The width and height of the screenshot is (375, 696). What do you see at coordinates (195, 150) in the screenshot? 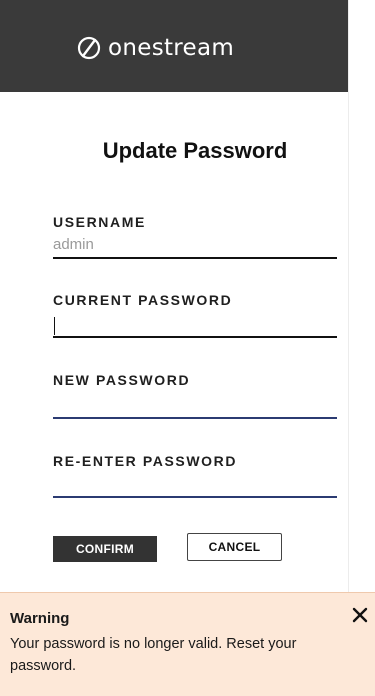
I see `page-title: Update Password` at bounding box center [195, 150].